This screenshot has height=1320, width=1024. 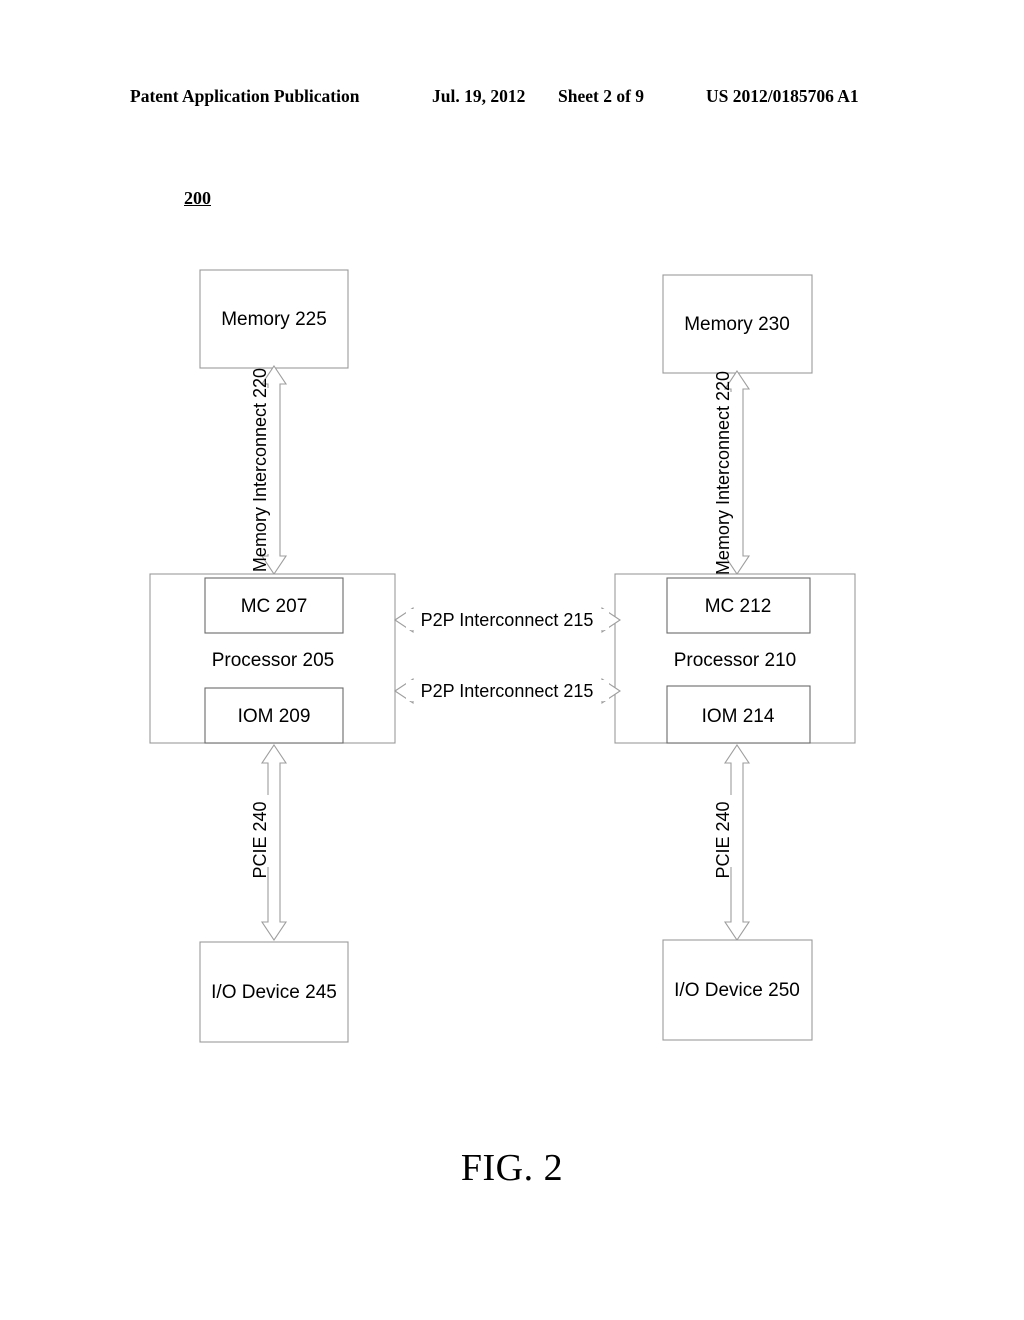 I want to click on connector-pcie-240-left: PCIE 240, so click(x=269, y=842).